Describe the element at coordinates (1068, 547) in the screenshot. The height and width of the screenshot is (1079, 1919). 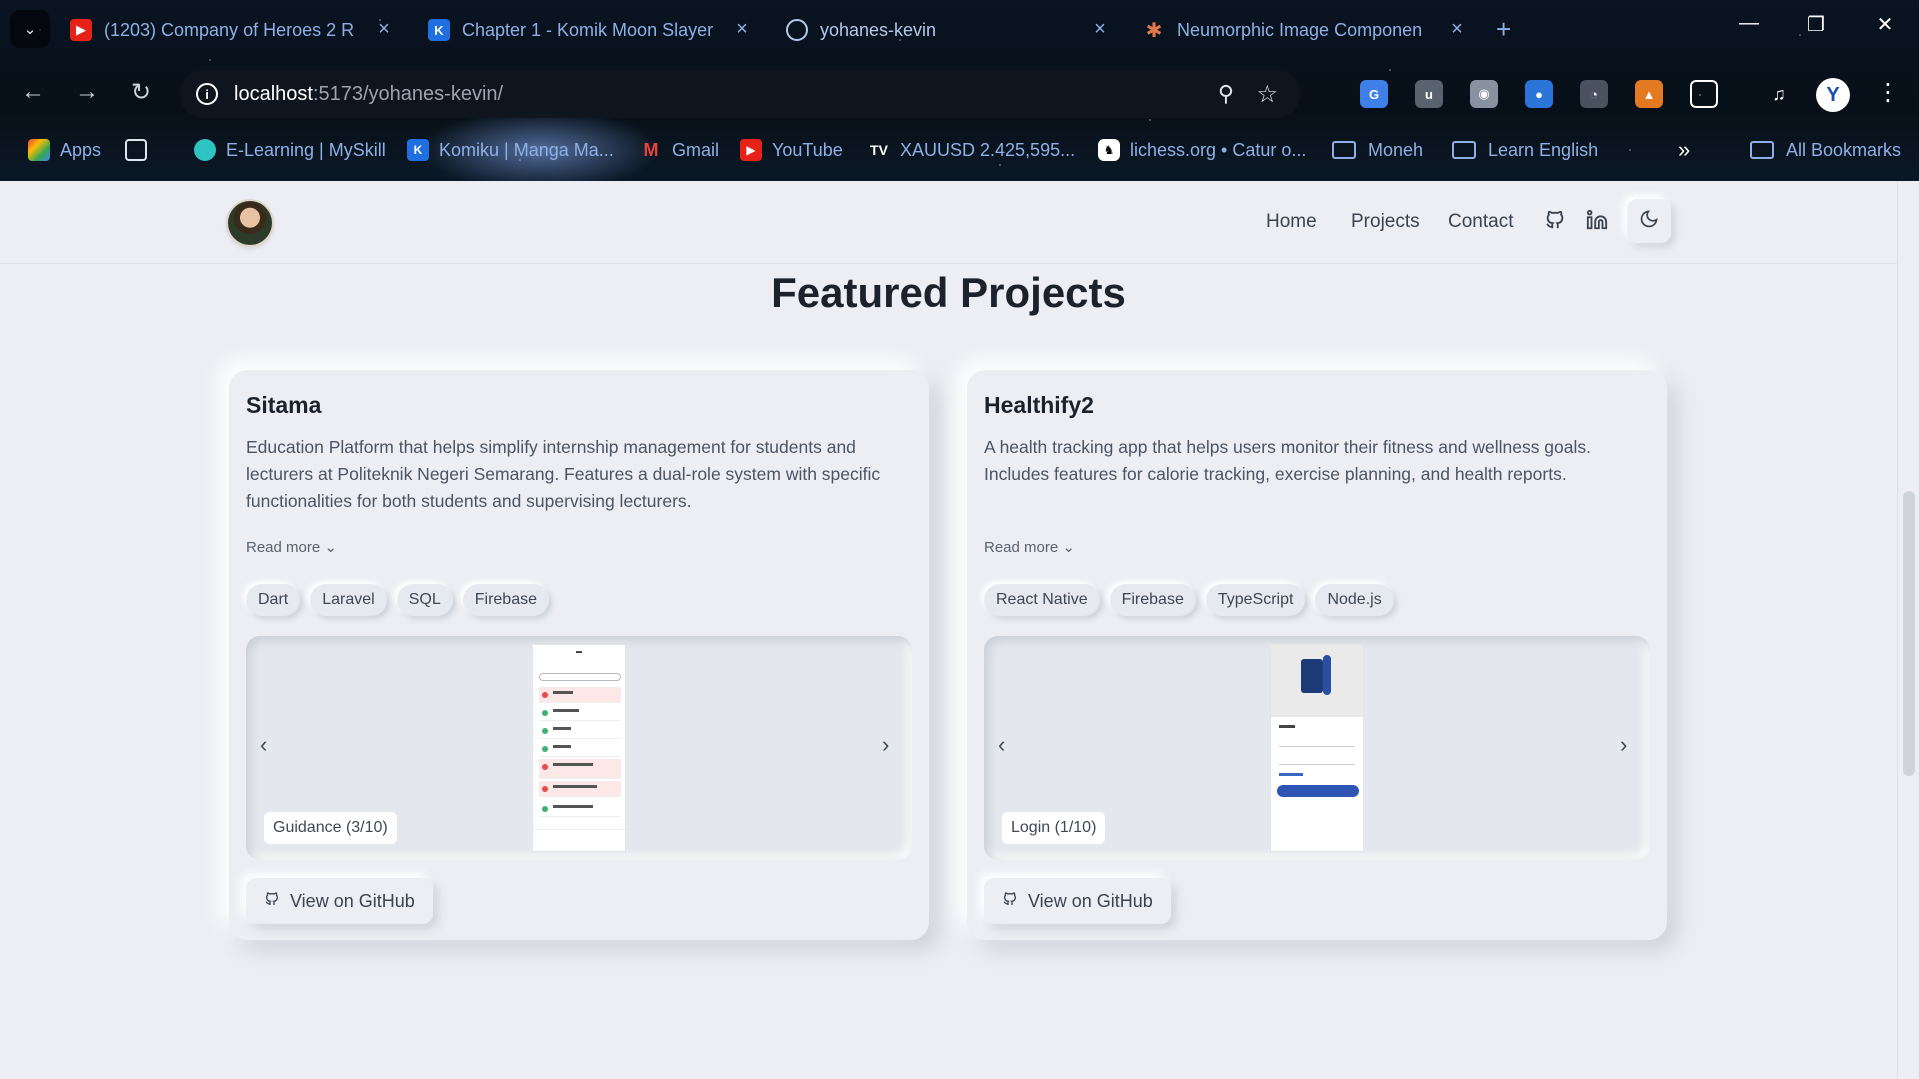
I see `chevron-down-icon: ⌄` at that location.